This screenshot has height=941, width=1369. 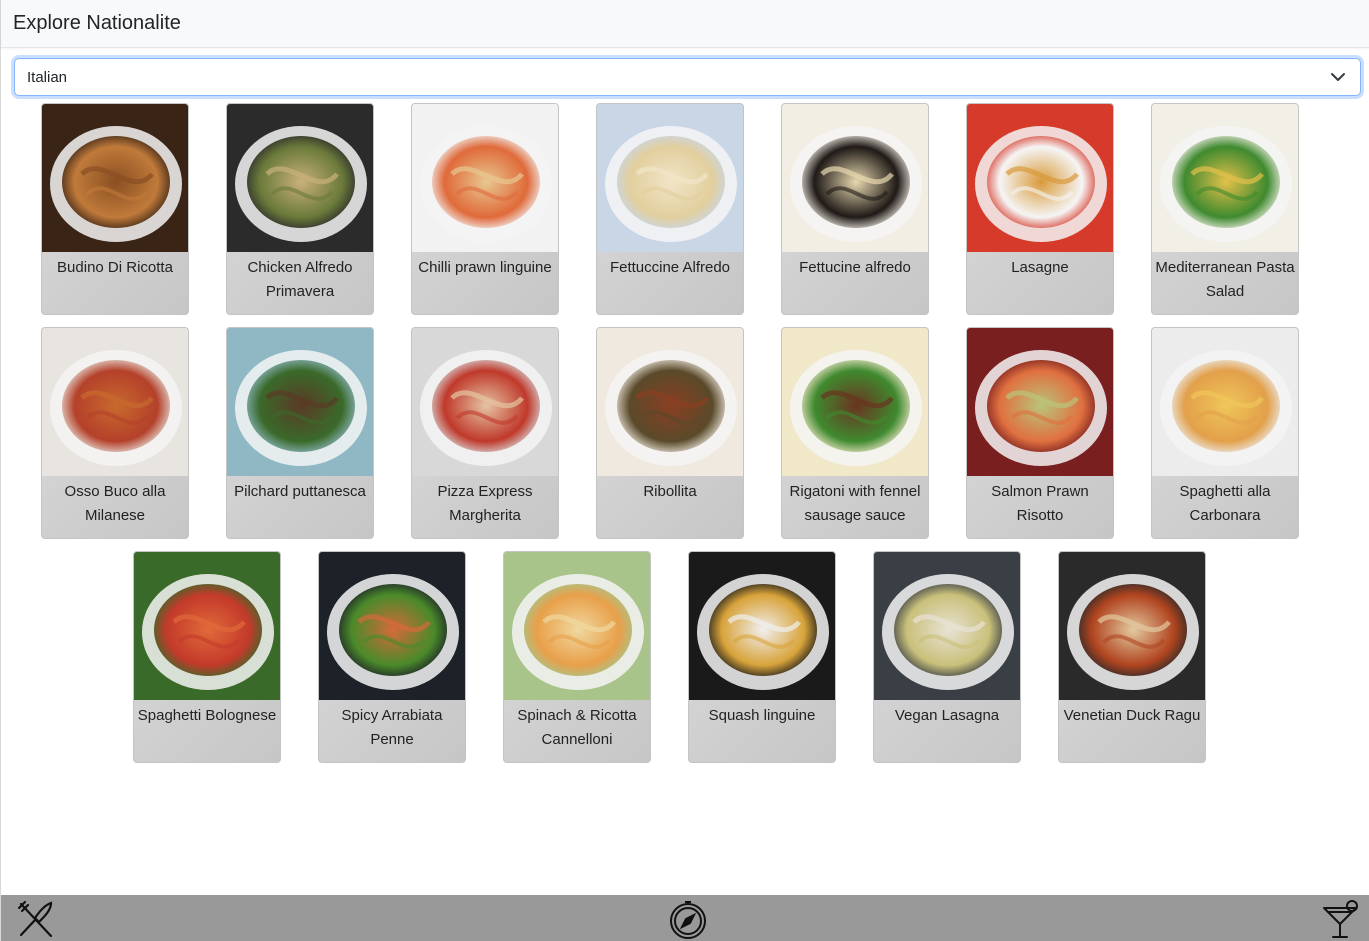 I want to click on meal-card: Venetian Duck Ragu, so click(x=1132, y=657).